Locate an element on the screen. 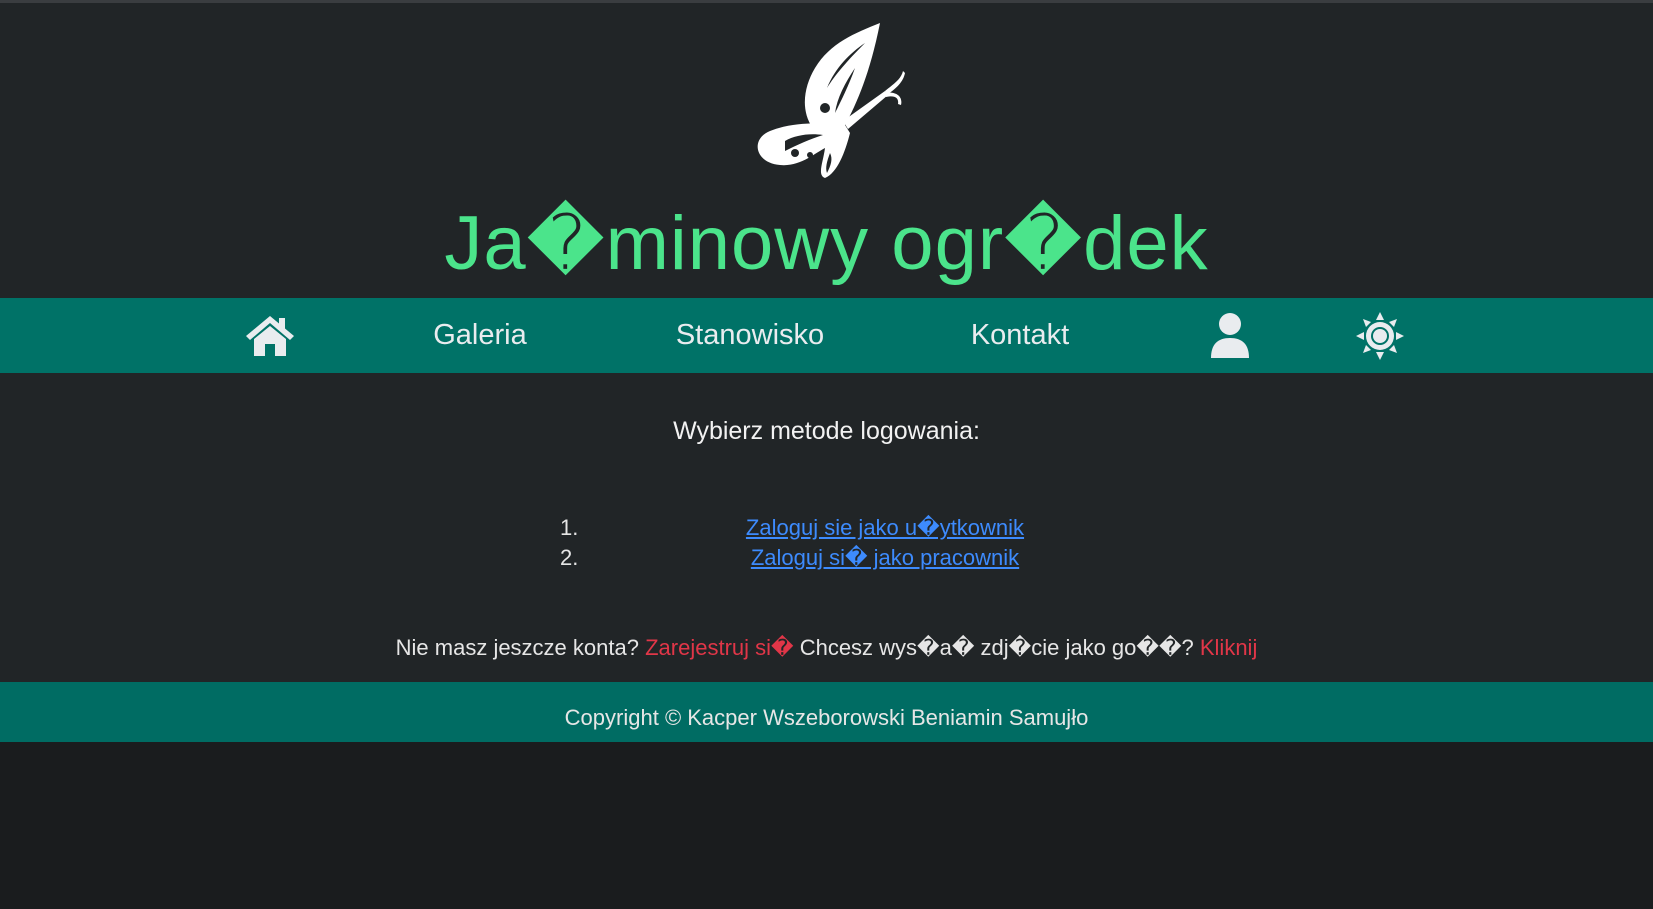 This screenshot has width=1653, height=909. nav-home-link is located at coordinates (270, 335).